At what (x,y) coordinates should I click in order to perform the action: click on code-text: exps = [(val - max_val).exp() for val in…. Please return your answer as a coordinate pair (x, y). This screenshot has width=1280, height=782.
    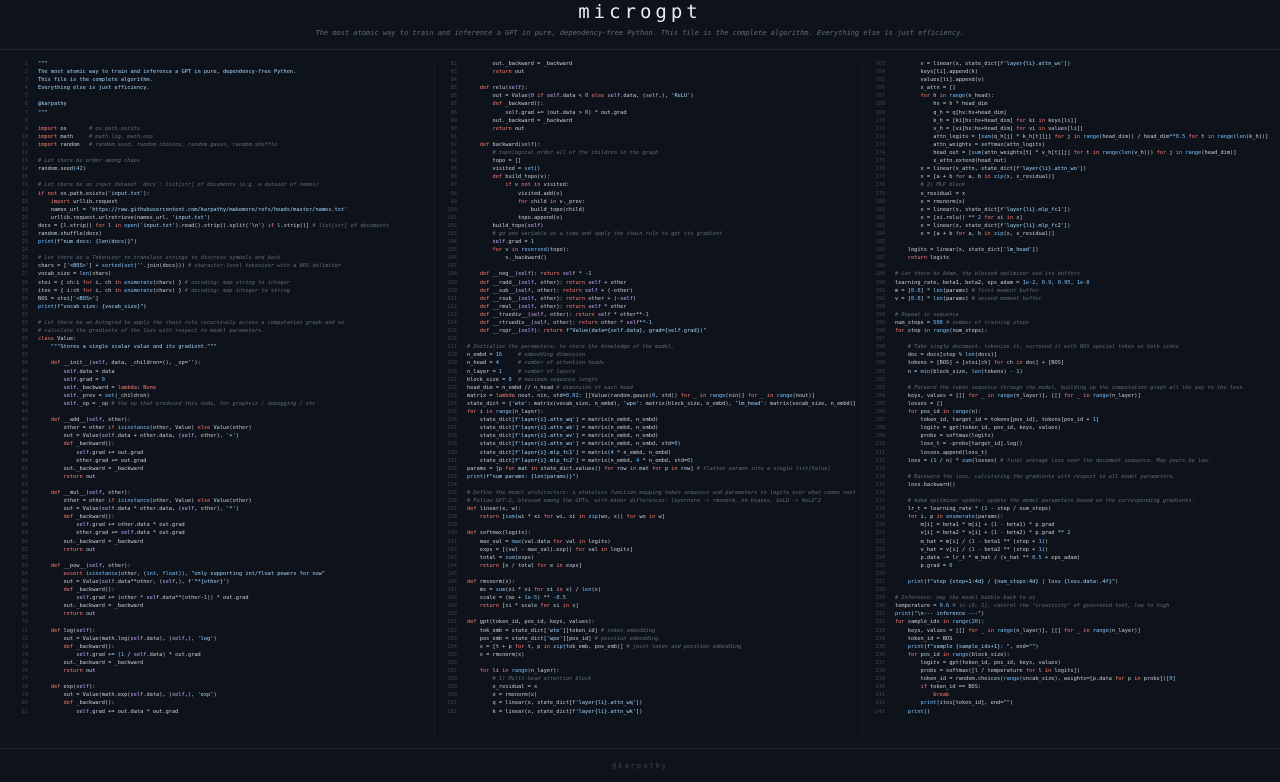
    Looking at the image, I should click on (550, 549).